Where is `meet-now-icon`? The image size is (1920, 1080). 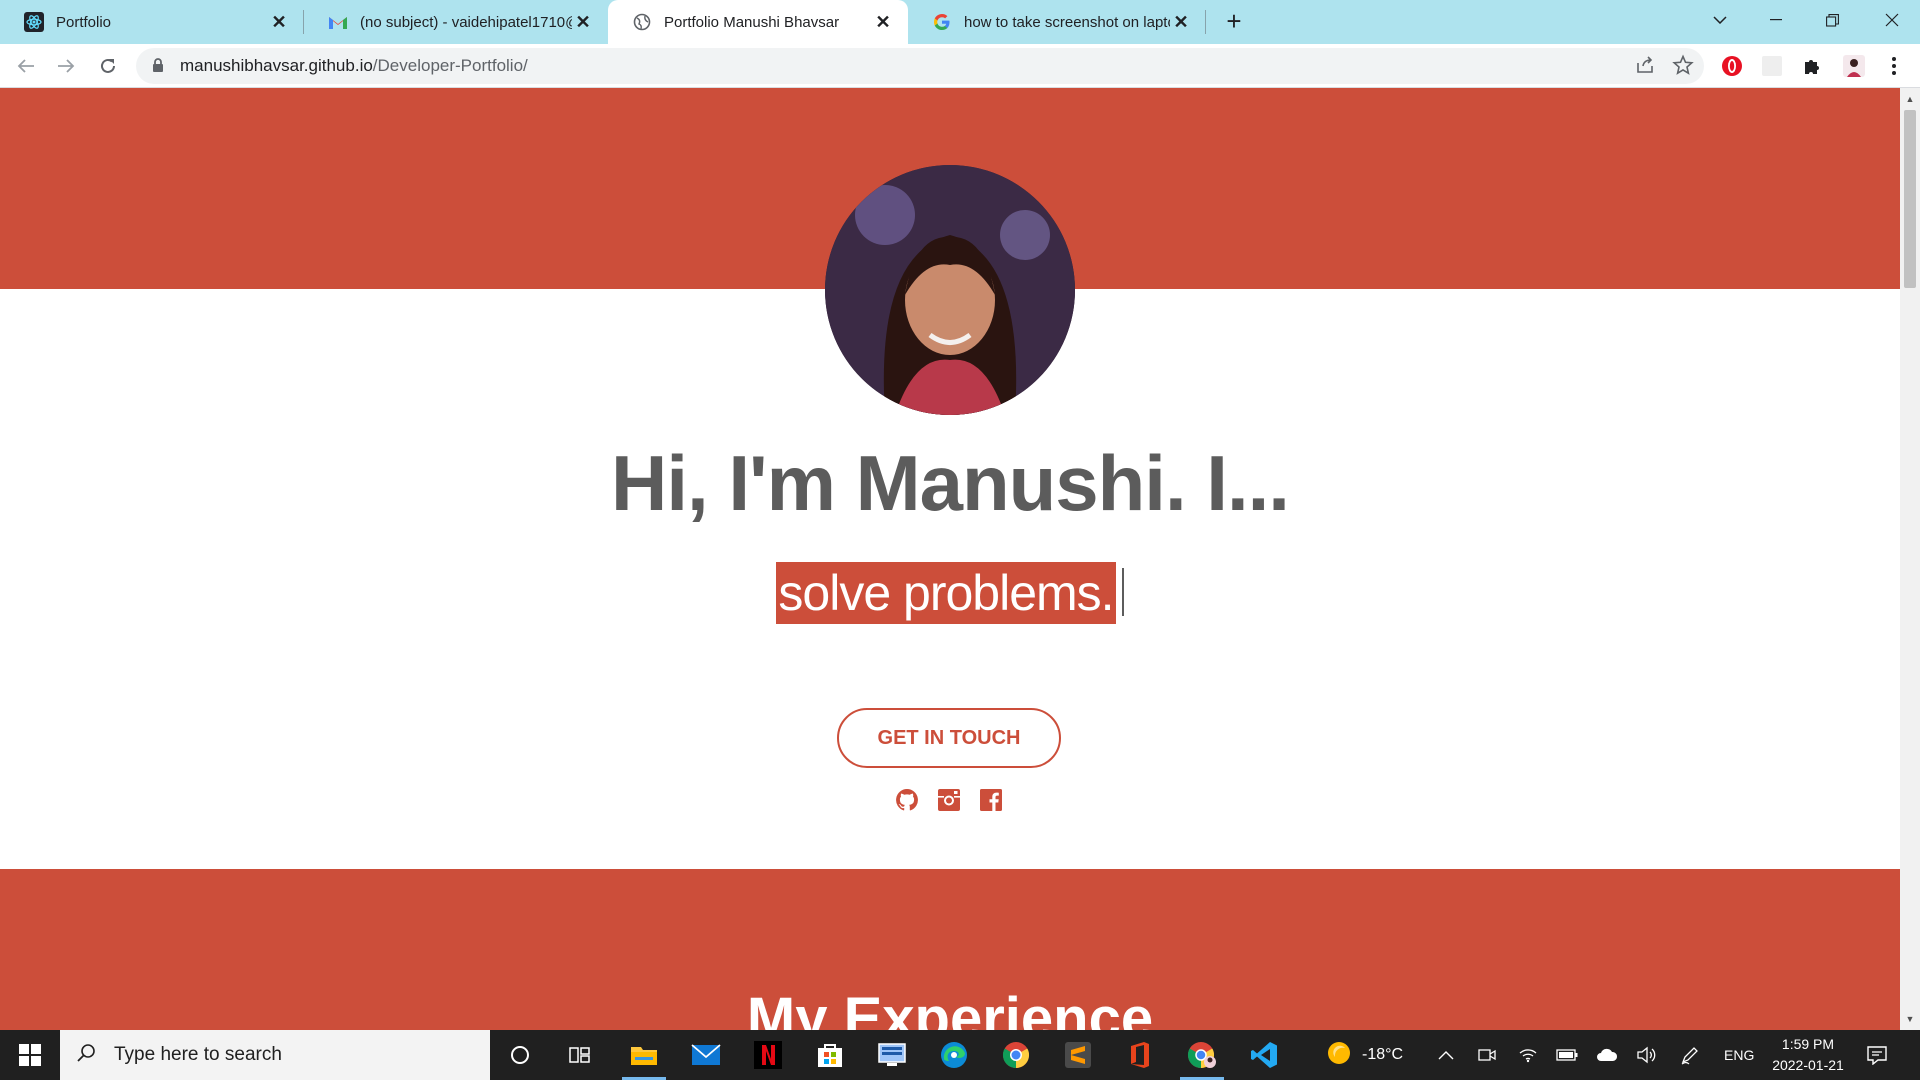 meet-now-icon is located at coordinates (1487, 1055).